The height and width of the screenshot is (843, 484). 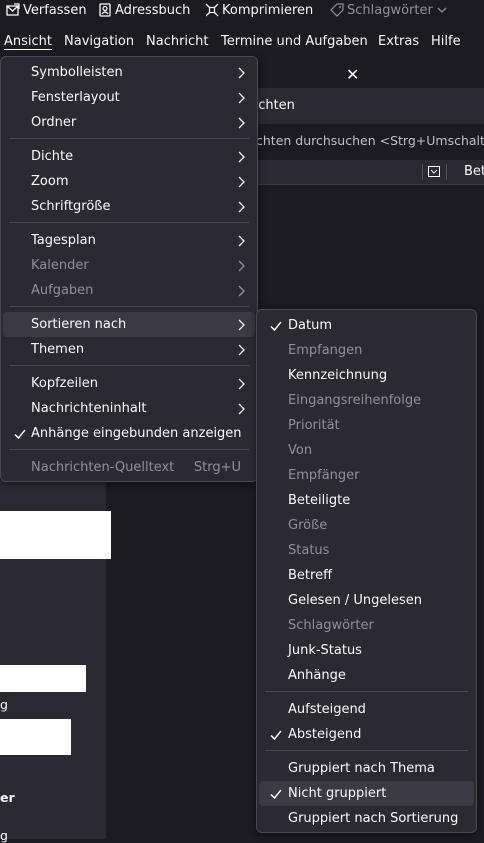 I want to click on column-subject: Bet, so click(x=474, y=171).